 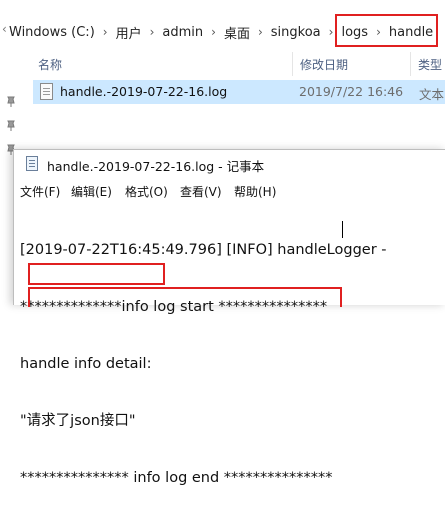 I want to click on path-highlight-box, so click(x=386, y=30).